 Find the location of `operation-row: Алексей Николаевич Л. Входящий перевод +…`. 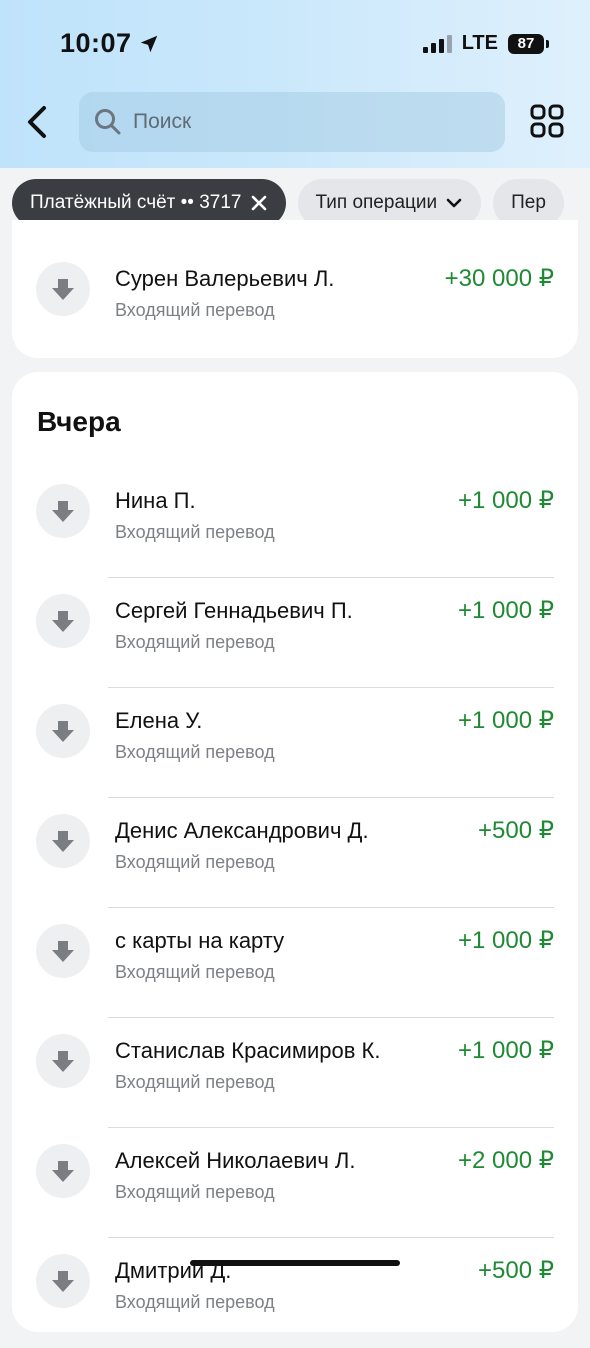

operation-row: Алексей Николаевич Л. Входящий перевод +… is located at coordinates (295, 1183).